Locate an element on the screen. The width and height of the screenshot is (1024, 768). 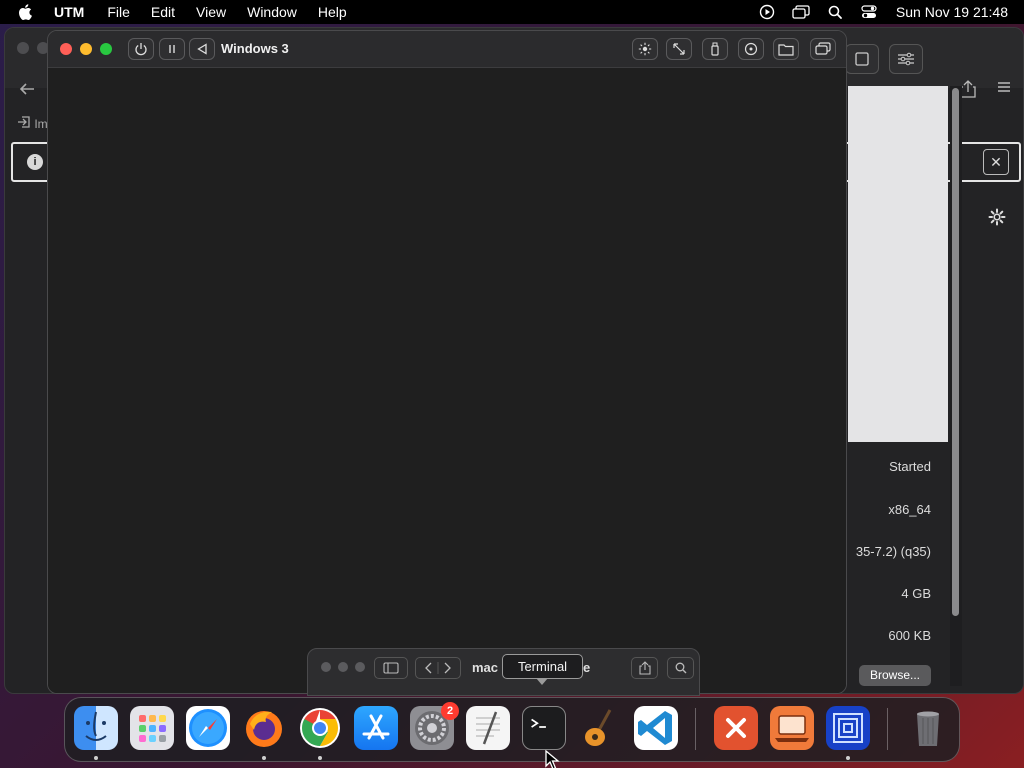
zoom-window-button is located at coordinates (106, 49).